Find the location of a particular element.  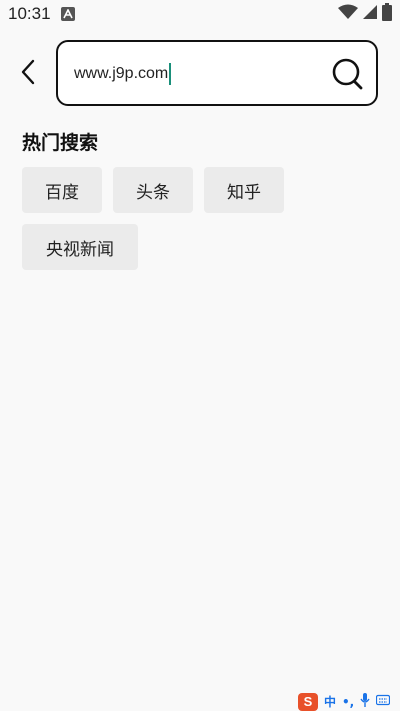

ime-toolbar: S 中 •, is located at coordinates (349, 701).